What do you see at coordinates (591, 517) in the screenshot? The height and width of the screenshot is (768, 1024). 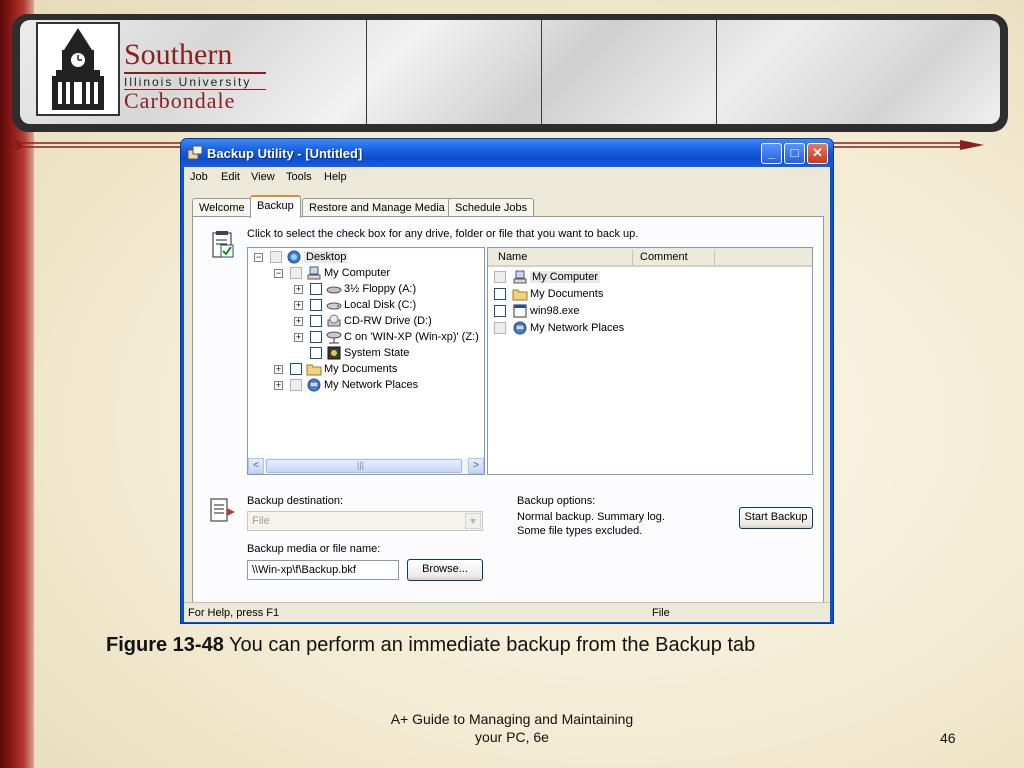 I see `backup-options-line1: Normal backup. Summary log.` at bounding box center [591, 517].